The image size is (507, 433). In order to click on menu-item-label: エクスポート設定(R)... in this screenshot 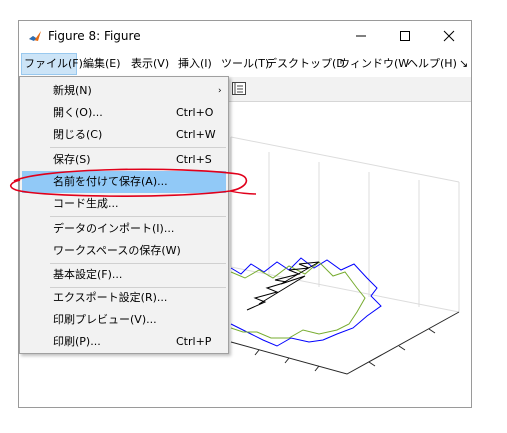, I will do `click(110, 297)`.